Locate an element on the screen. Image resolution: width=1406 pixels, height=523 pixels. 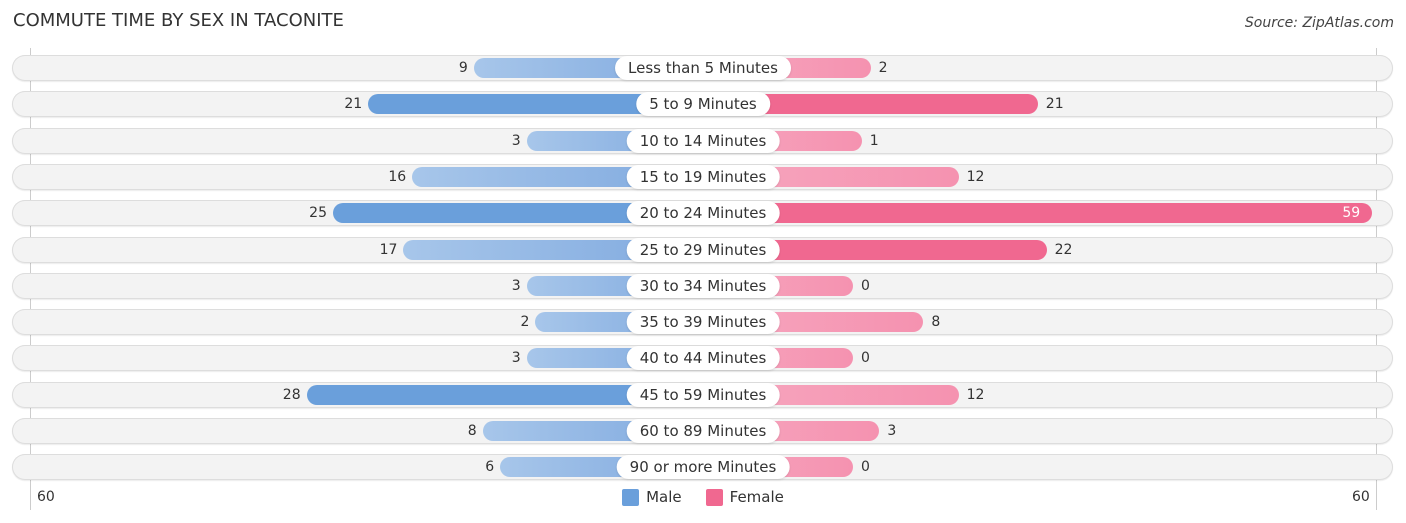
value-label-female: 3 is located at coordinates (892, 431).